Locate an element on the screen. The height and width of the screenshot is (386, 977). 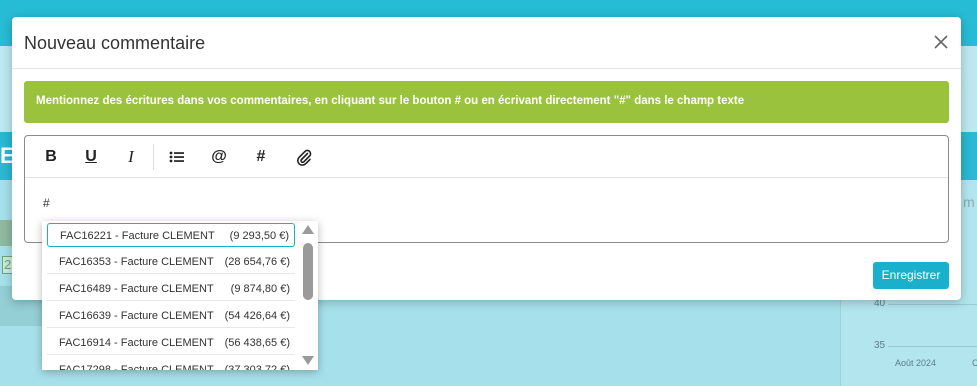
suggestion-ref: FAC16489 - Facture CLEMENT is located at coordinates (136, 289).